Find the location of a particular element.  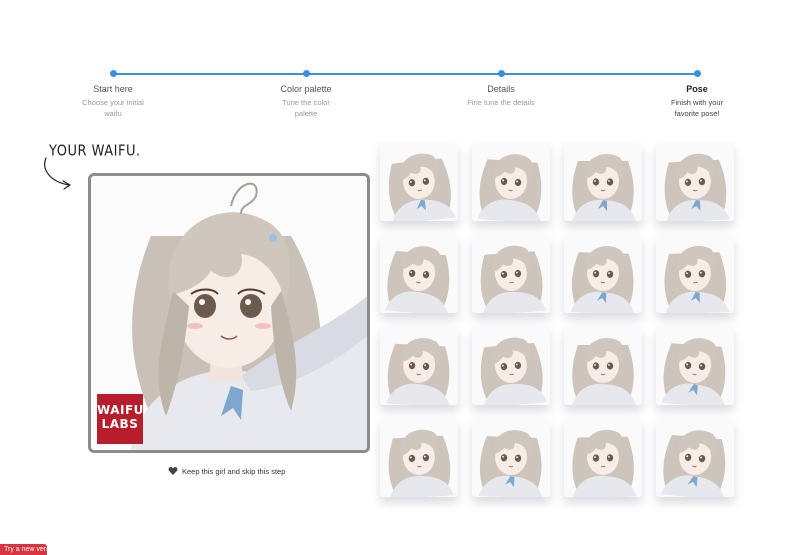

step-description: Fine tune the details is located at coordinates (501, 102).